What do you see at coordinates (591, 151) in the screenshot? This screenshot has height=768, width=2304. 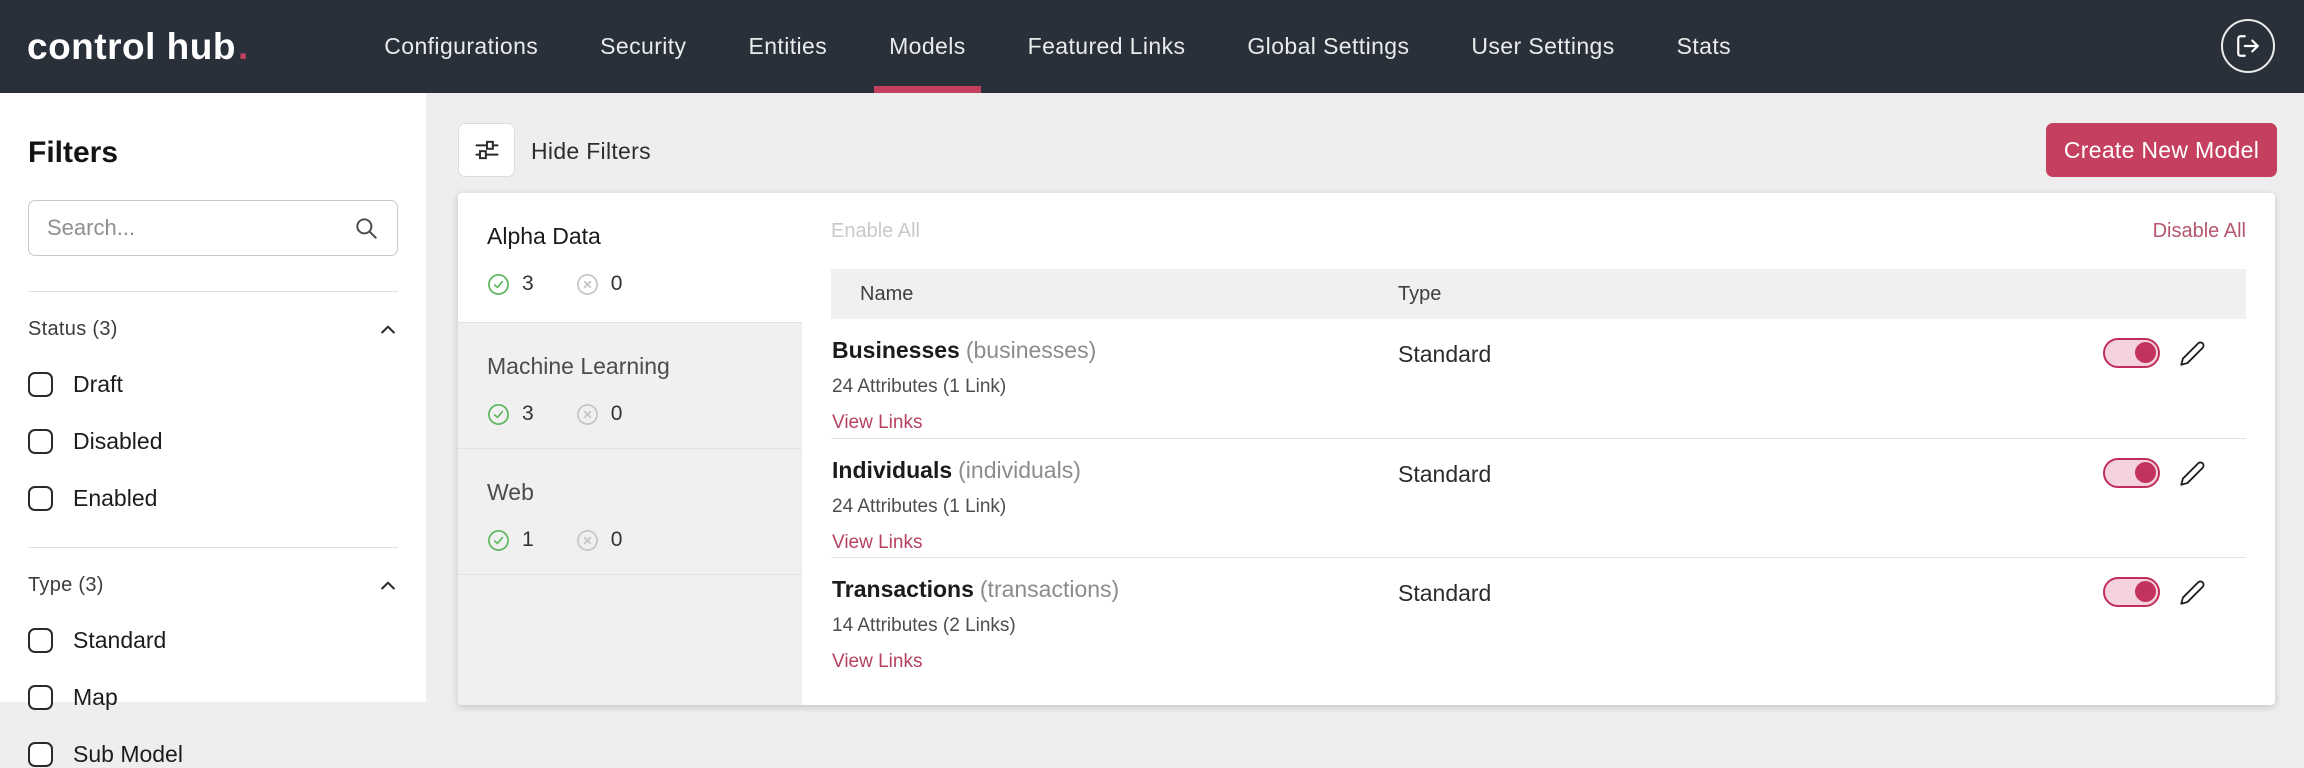 I see `hide-filters-label: Hide Filters` at bounding box center [591, 151].